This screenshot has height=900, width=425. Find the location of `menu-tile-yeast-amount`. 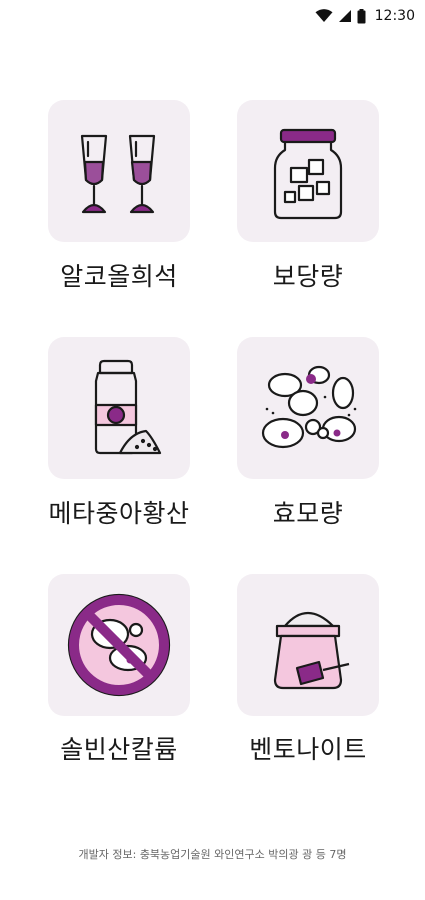

menu-tile-yeast-amount is located at coordinates (308, 408).